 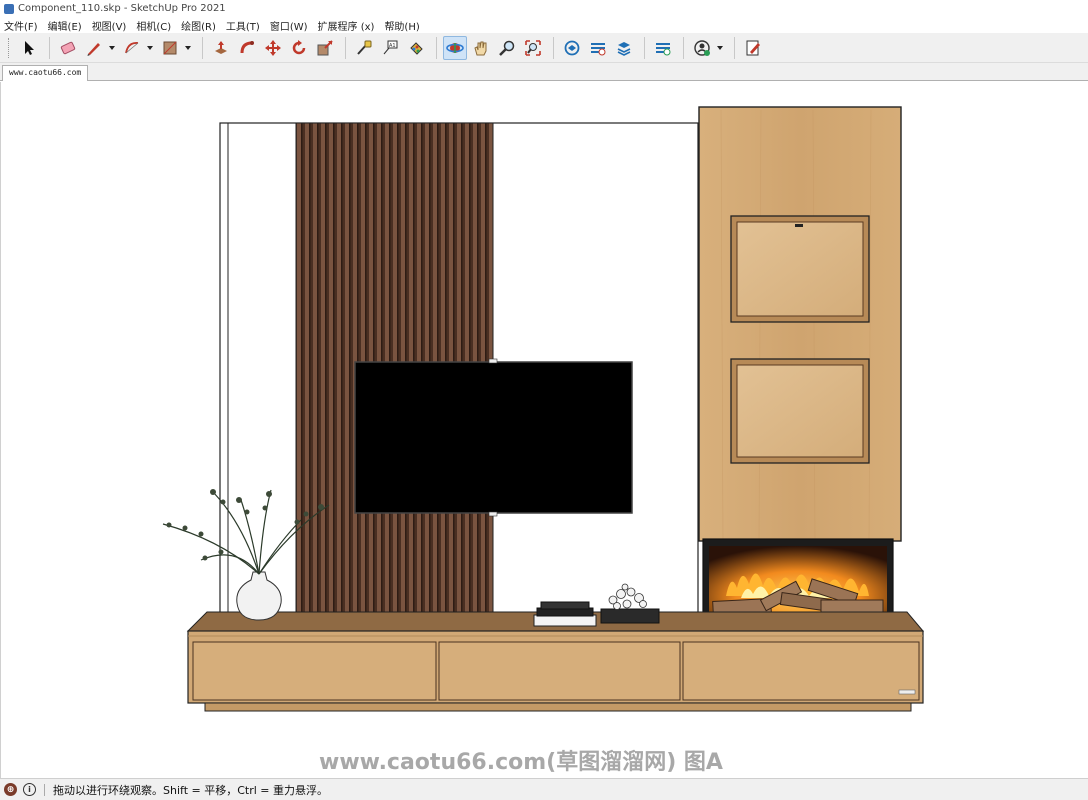 What do you see at coordinates (544, 8) in the screenshot?
I see `title-bar: Component_110.skp - SketchUp Pro 2021` at bounding box center [544, 8].